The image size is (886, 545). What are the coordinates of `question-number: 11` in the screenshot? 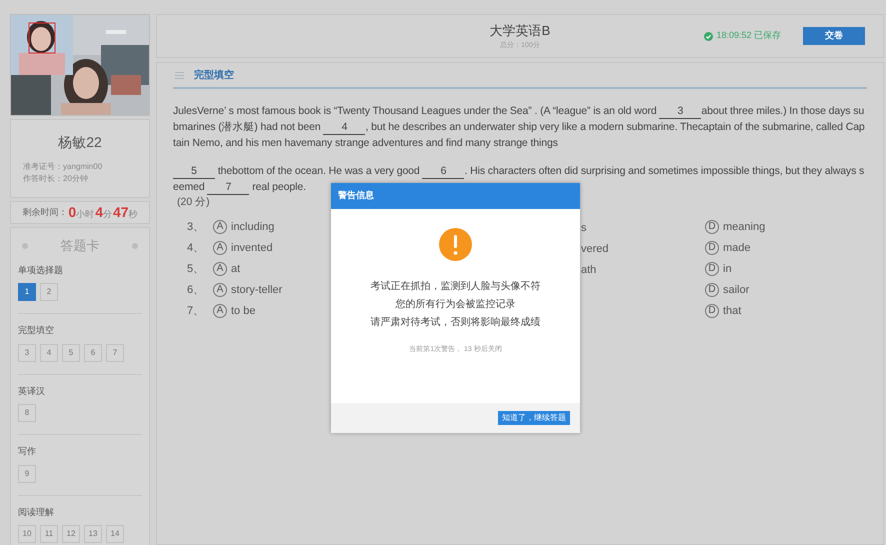 It's located at (49, 534).